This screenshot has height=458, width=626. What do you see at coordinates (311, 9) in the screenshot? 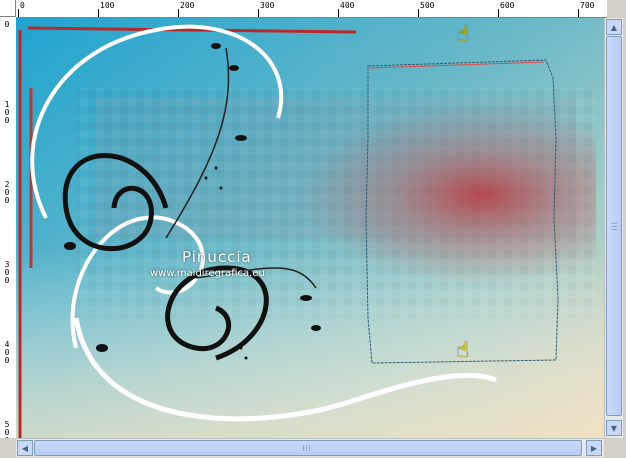
I see `horizontal-ruler: 0 100 200 300 400 500 600 700` at bounding box center [311, 9].